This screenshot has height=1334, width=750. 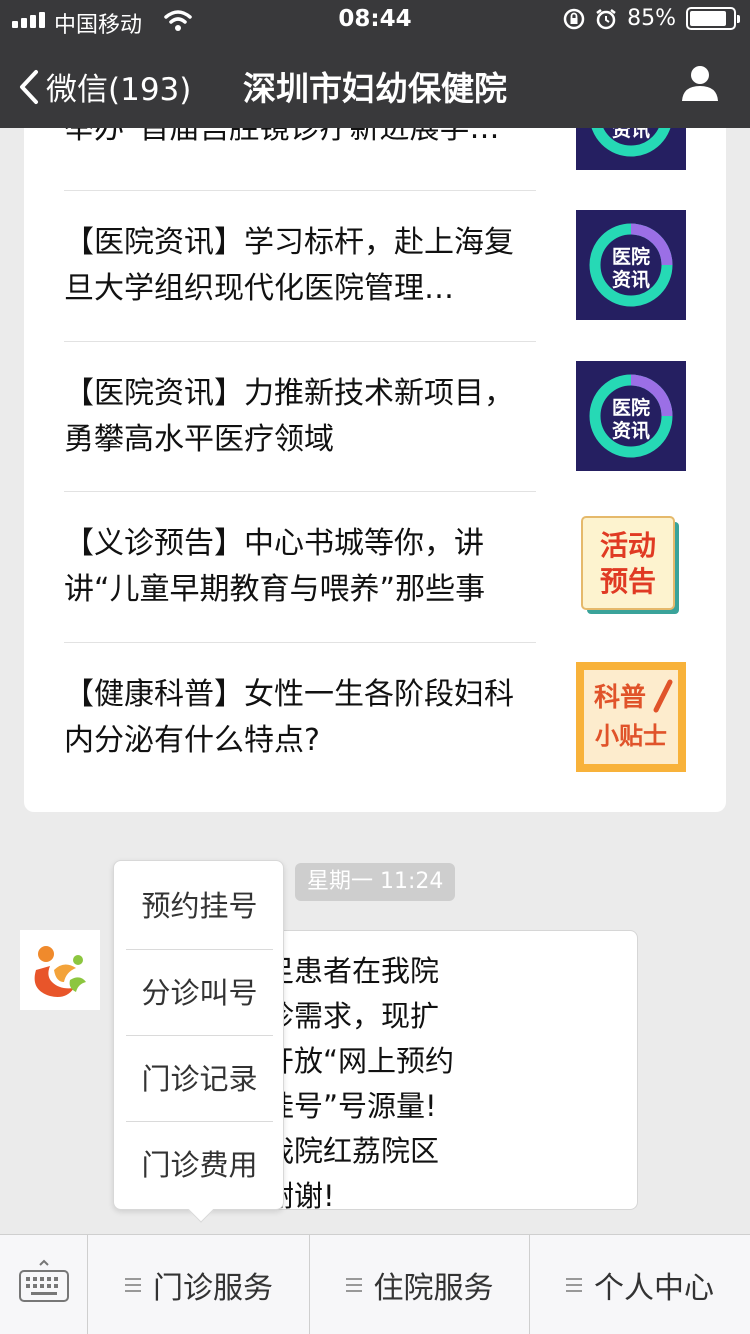 What do you see at coordinates (574, 18) in the screenshot?
I see `rotation-lock-icon` at bounding box center [574, 18].